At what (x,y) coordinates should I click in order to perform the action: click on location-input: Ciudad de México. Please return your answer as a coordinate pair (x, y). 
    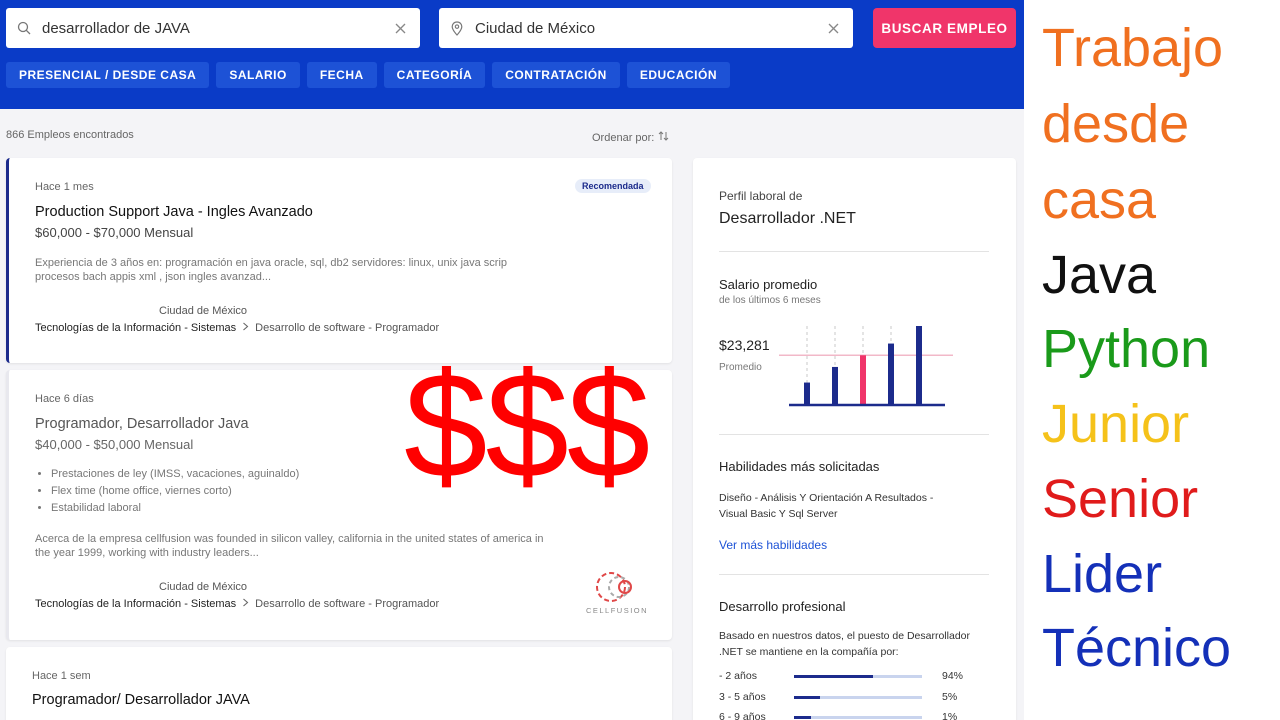
    Looking at the image, I should click on (644, 28).